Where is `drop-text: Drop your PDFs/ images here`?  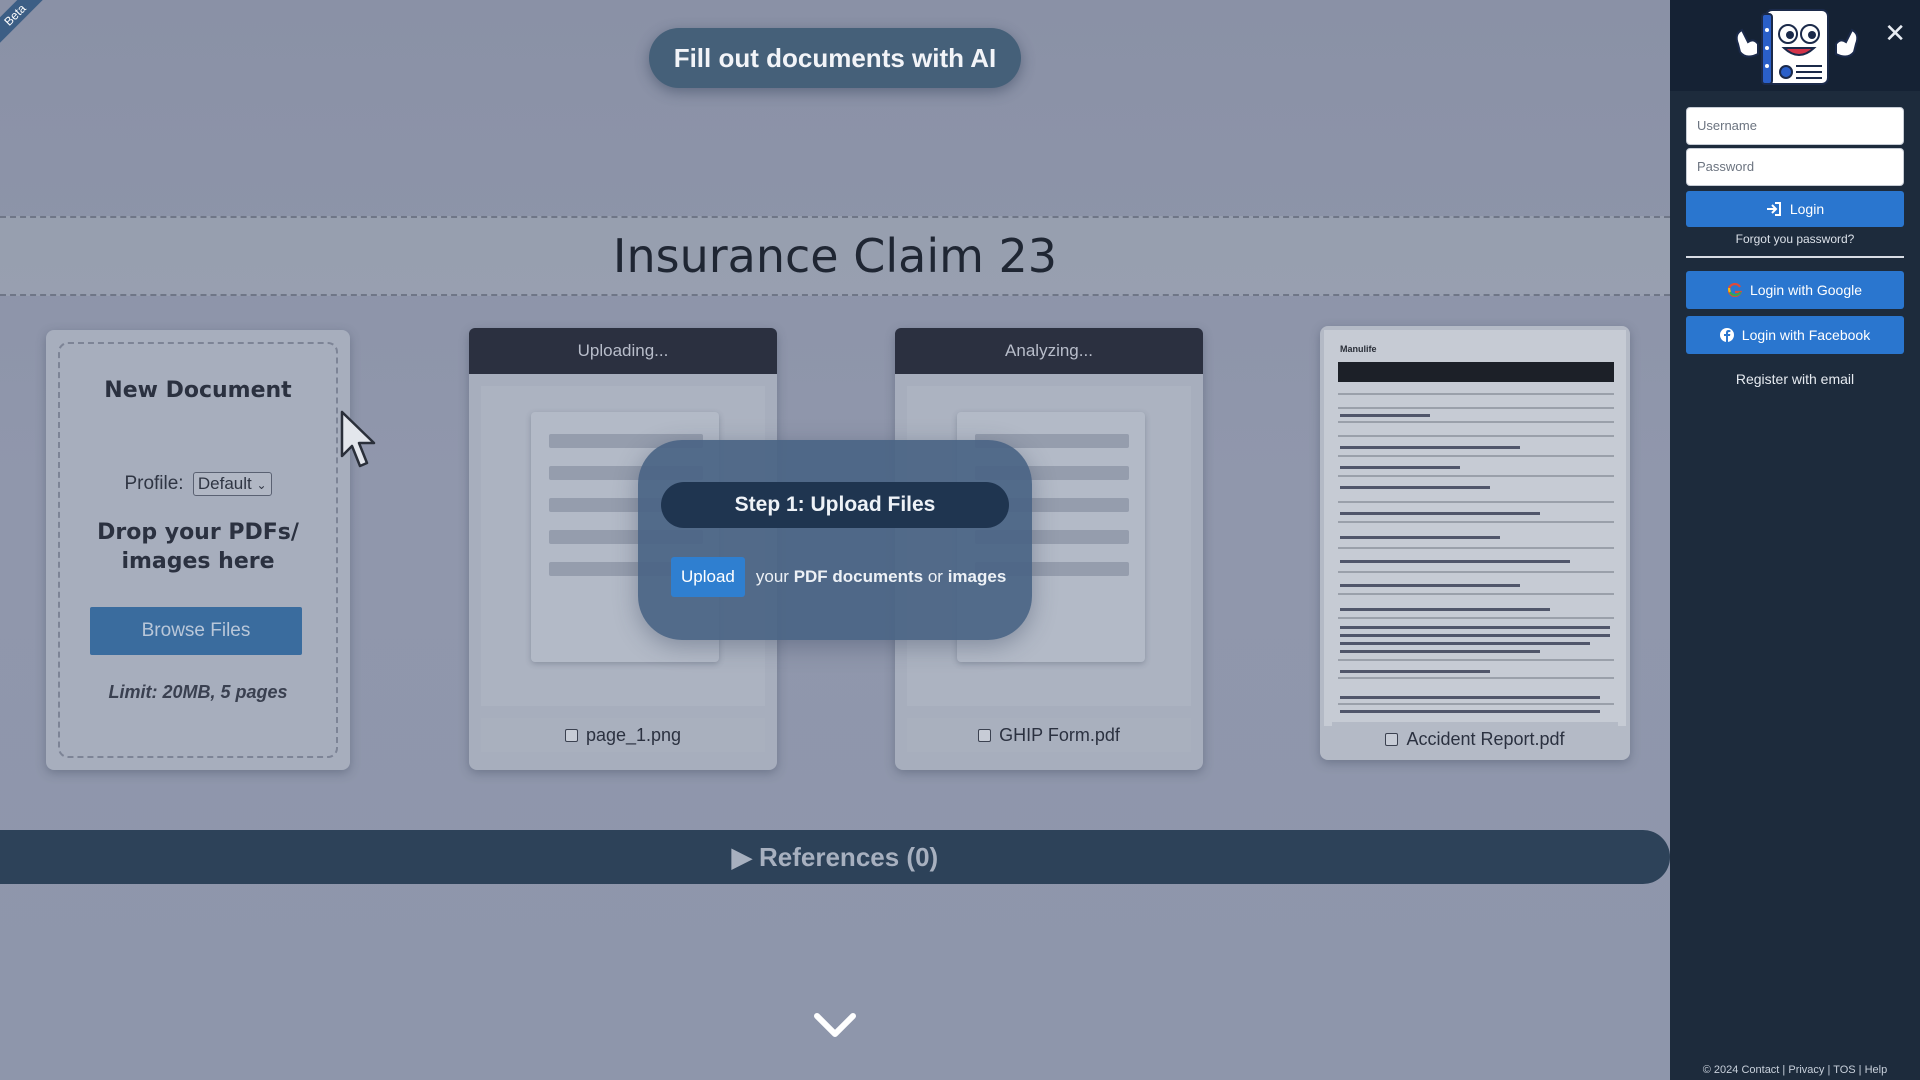
drop-text: Drop your PDFs/ images here is located at coordinates (198, 547).